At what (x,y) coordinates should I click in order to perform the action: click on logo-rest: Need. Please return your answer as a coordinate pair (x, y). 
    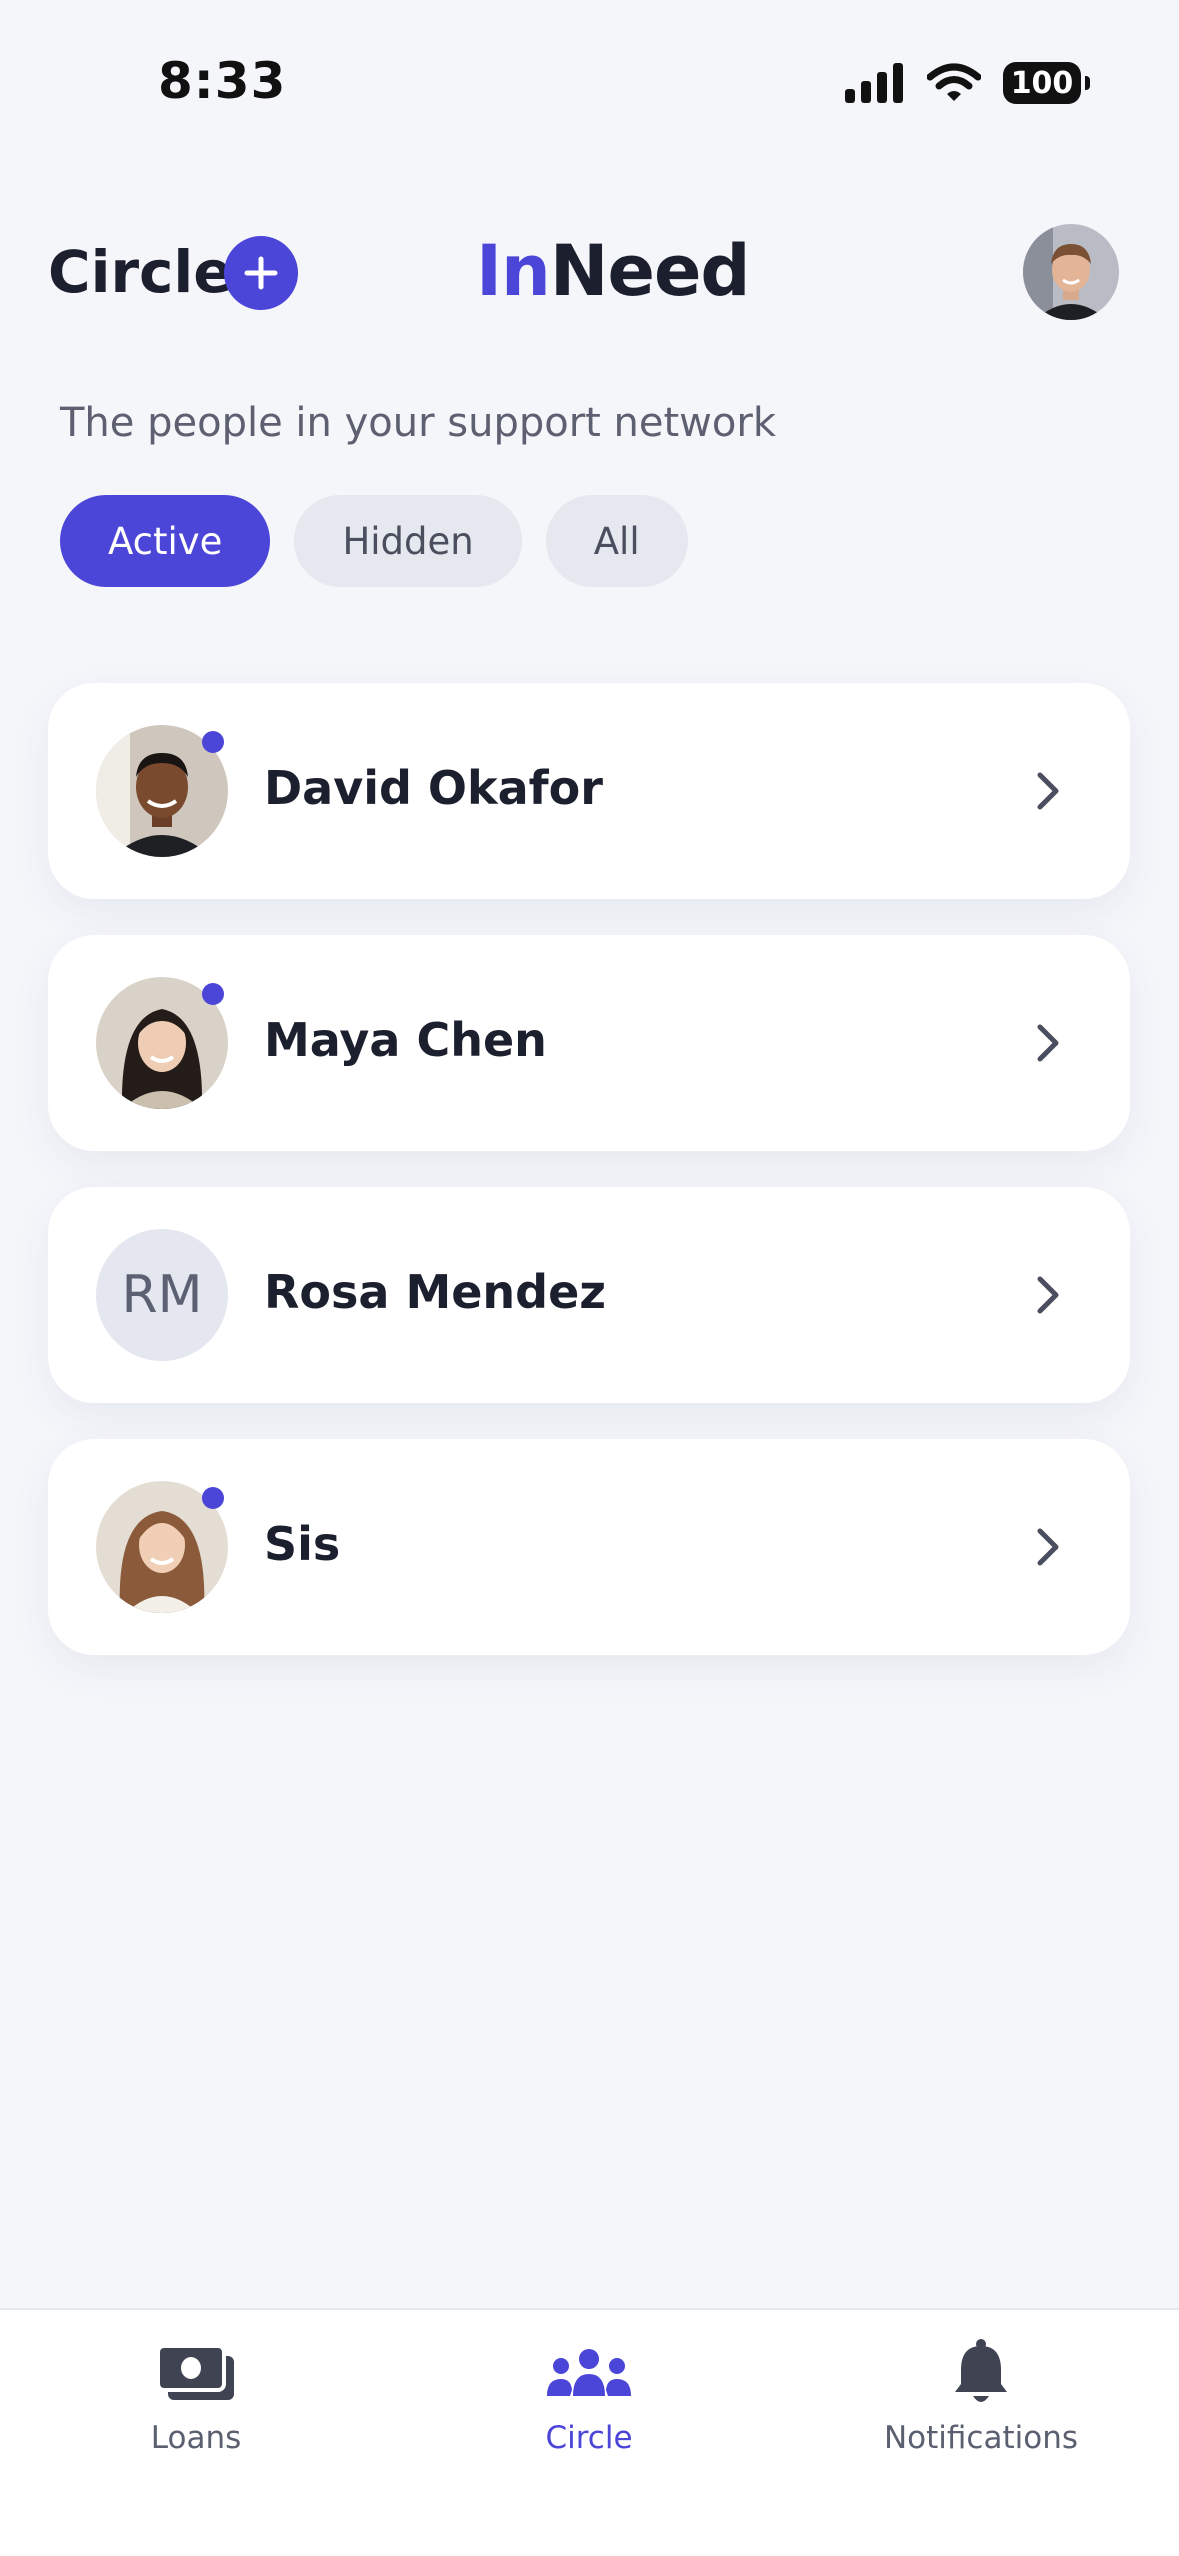
    Looking at the image, I should click on (650, 271).